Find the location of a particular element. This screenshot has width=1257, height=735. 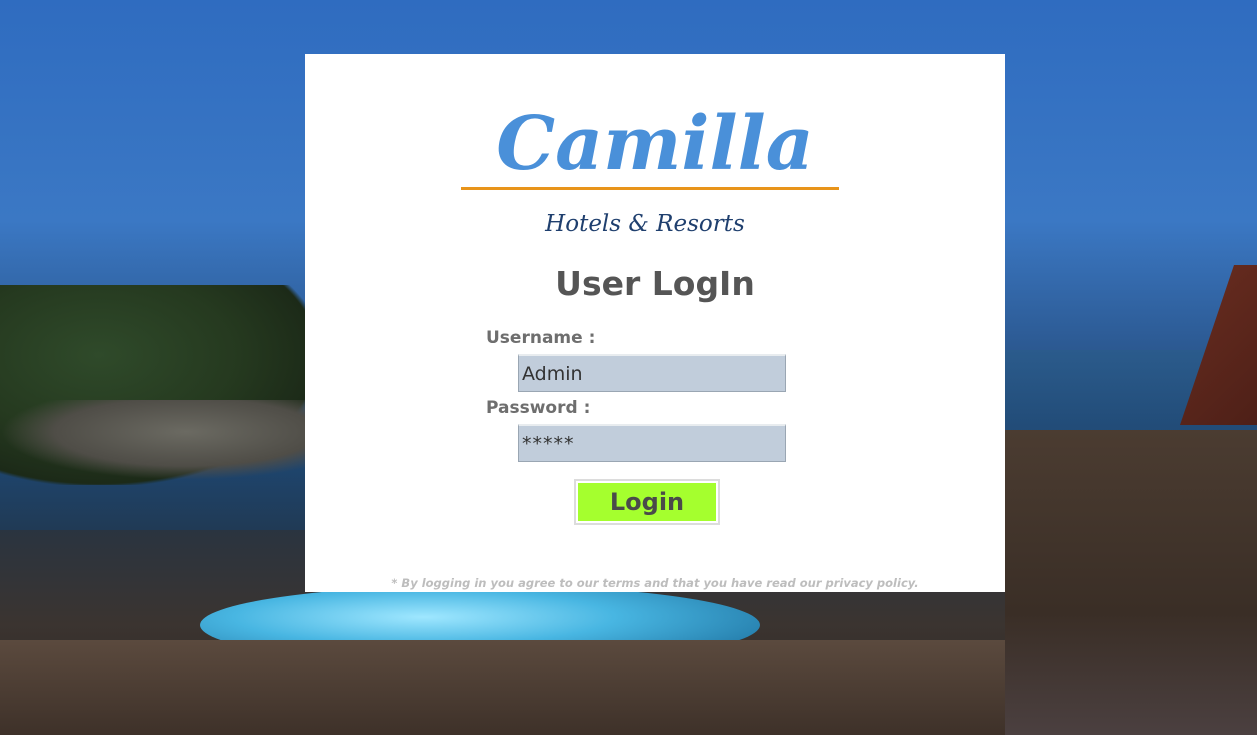

brand-underline is located at coordinates (650, 188).